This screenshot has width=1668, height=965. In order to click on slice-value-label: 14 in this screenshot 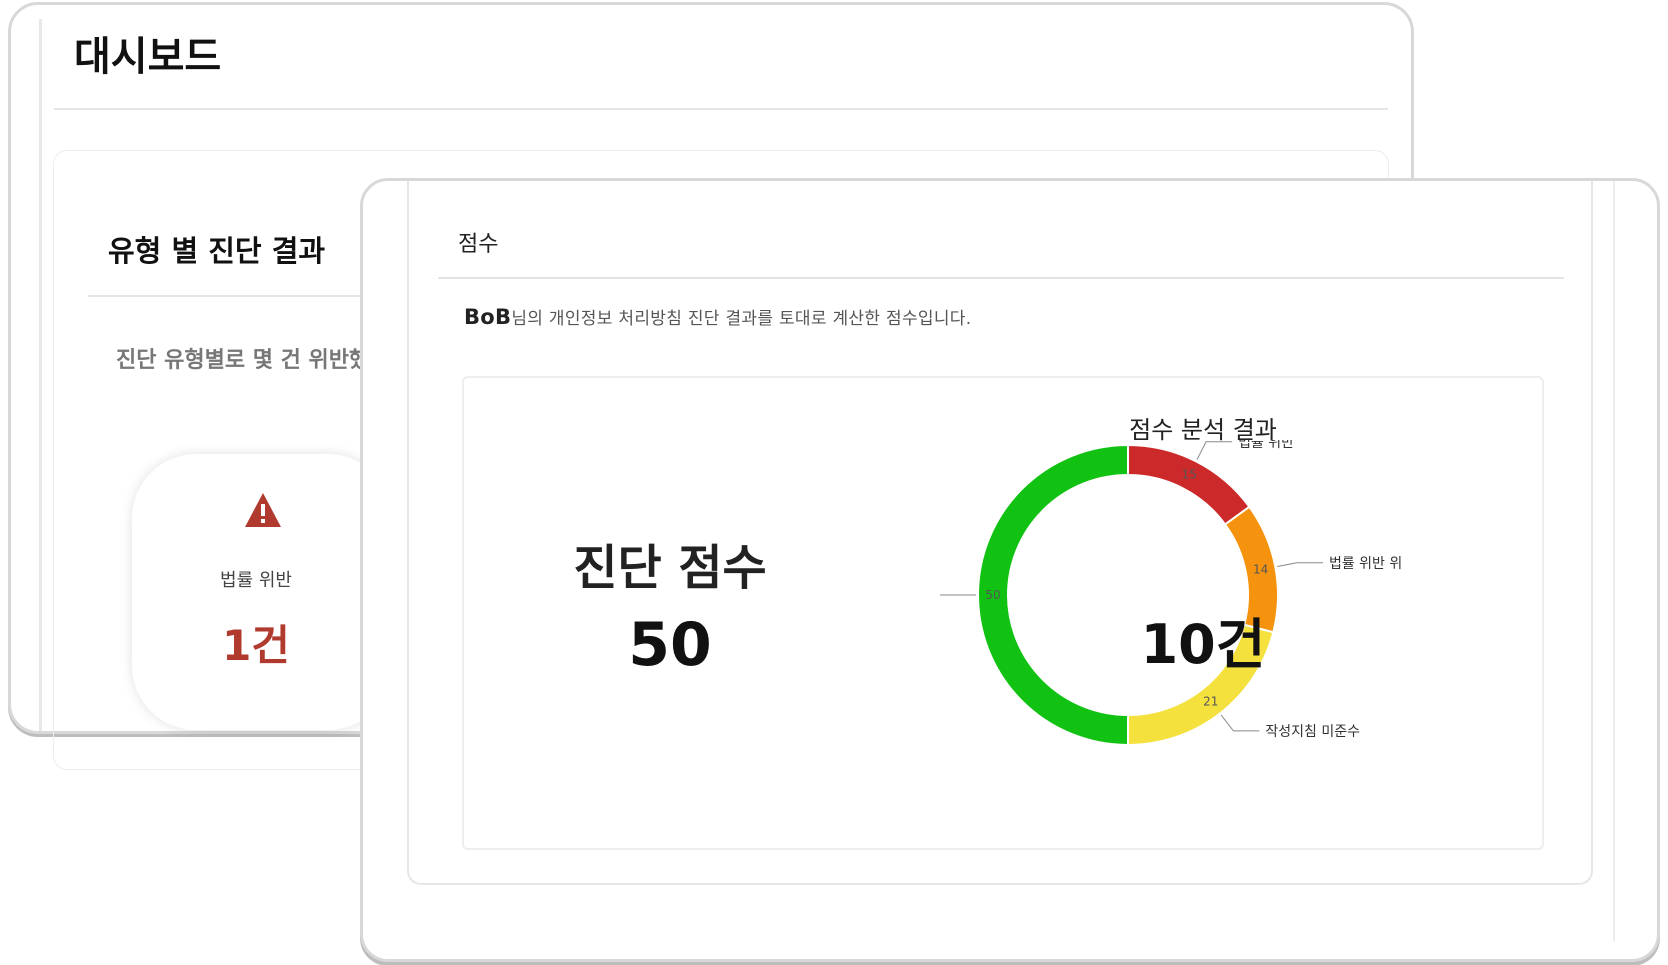, I will do `click(1260, 570)`.